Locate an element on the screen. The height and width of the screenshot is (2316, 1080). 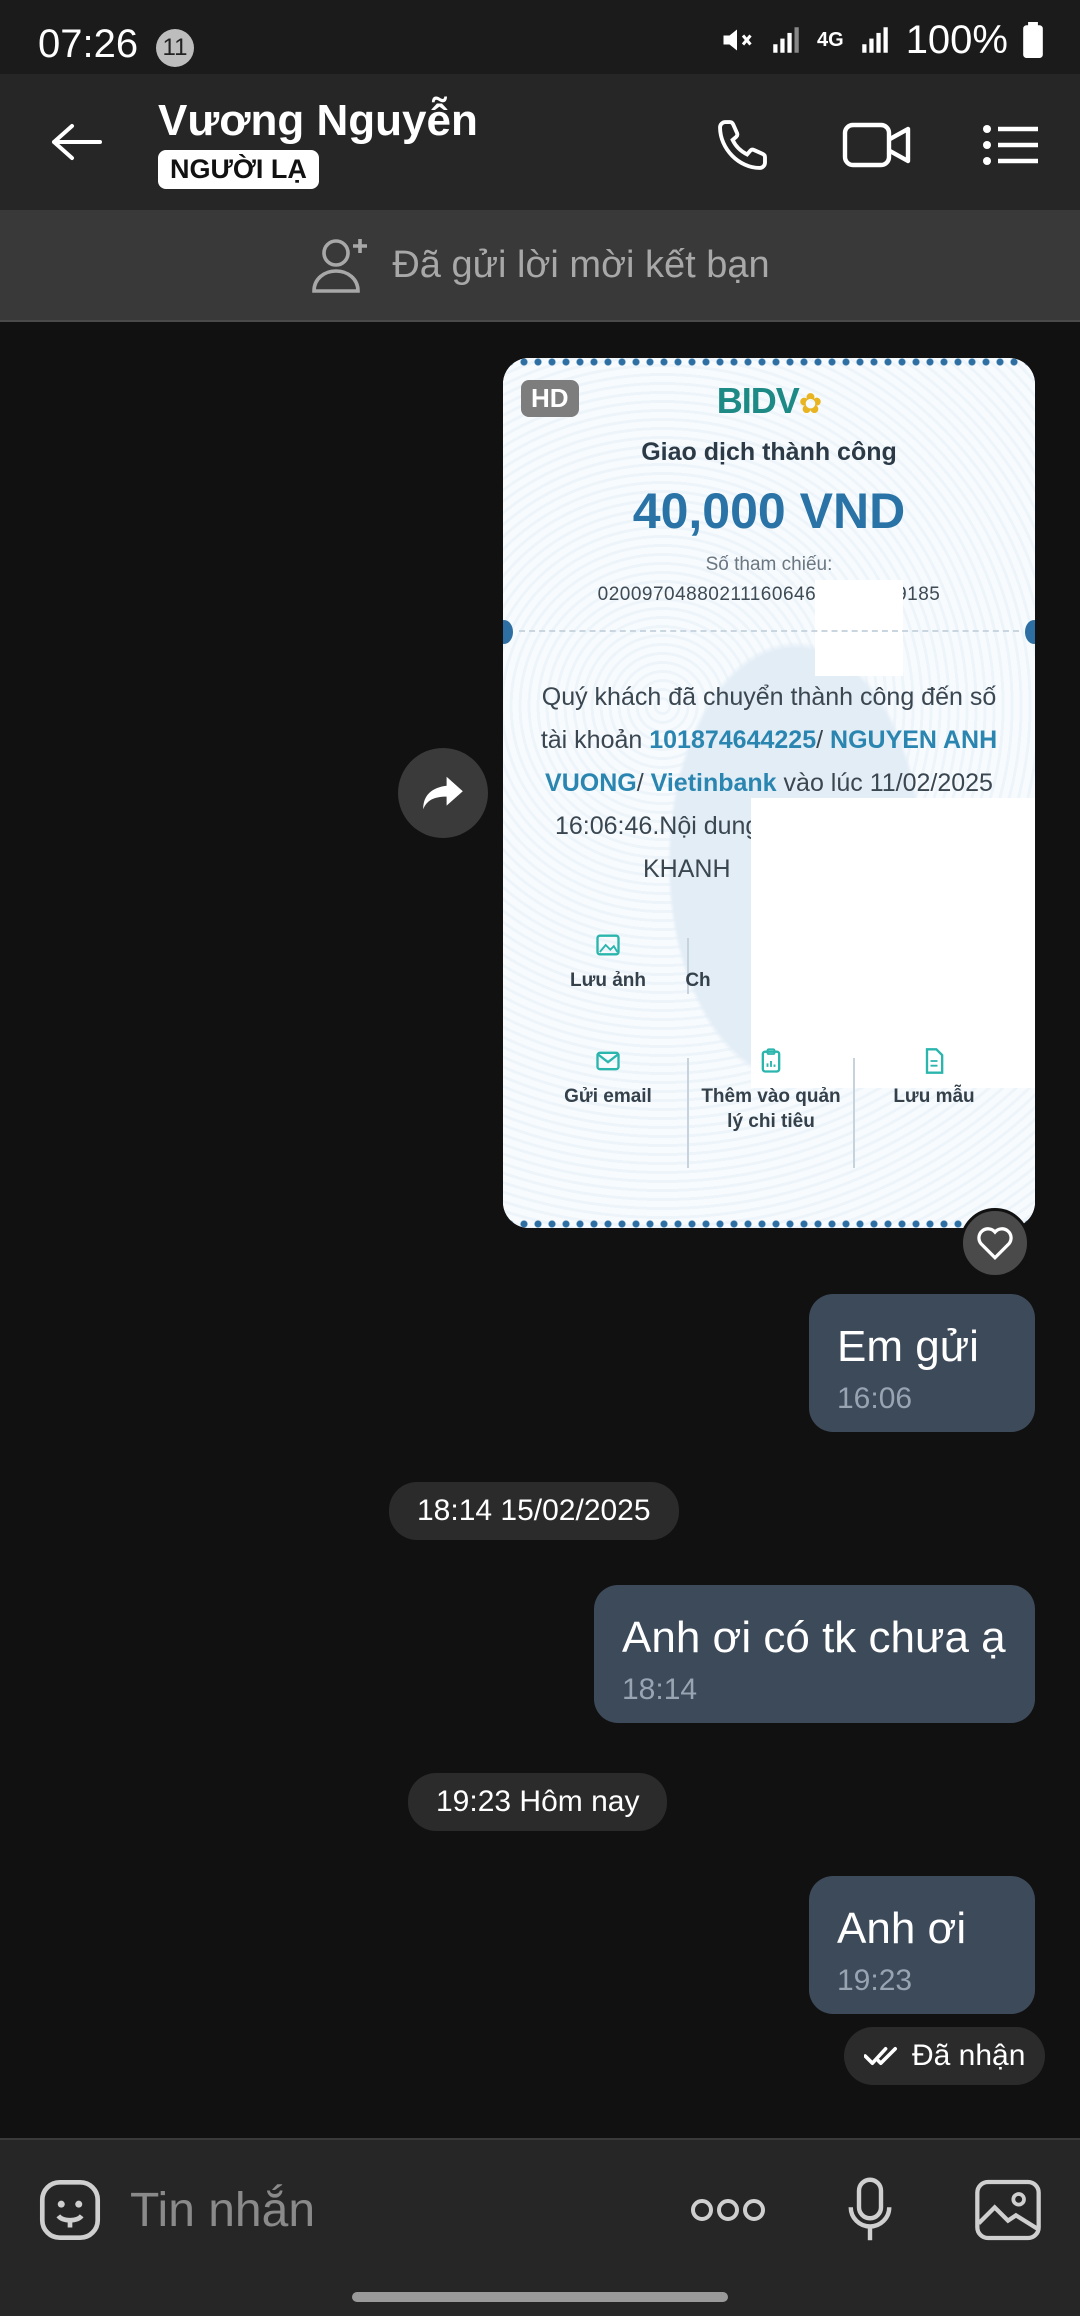
message-input: Tin nhắn is located at coordinates (390, 2211).